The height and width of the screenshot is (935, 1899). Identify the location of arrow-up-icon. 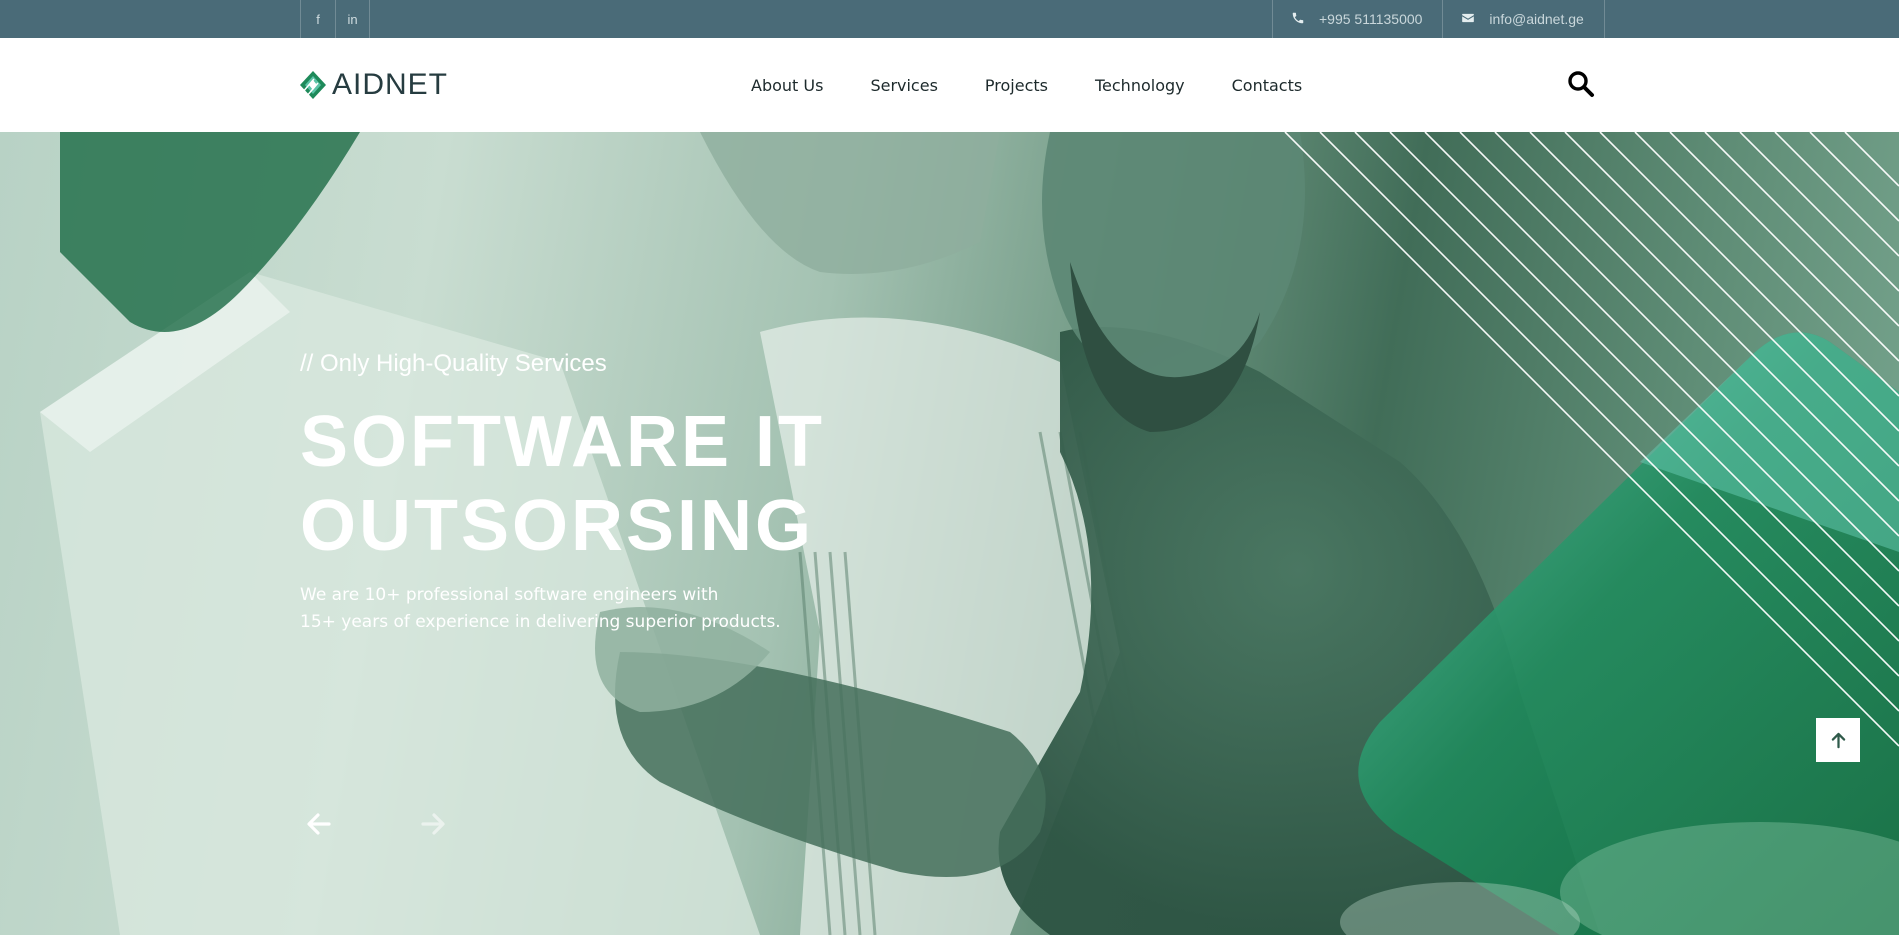
(1838, 740).